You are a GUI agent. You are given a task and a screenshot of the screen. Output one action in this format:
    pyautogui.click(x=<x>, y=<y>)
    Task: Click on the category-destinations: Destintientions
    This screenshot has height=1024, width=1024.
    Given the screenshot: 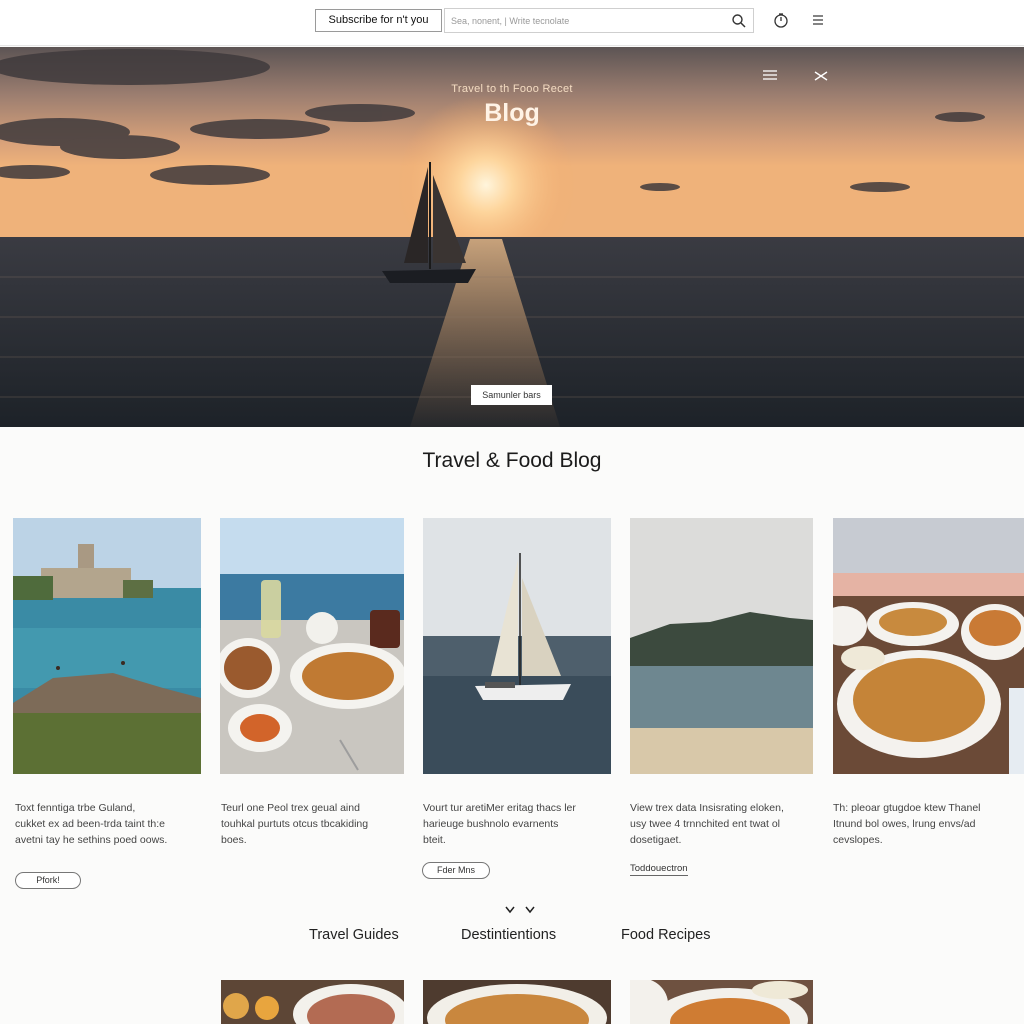 What is the action you would take?
    pyautogui.click(x=508, y=935)
    